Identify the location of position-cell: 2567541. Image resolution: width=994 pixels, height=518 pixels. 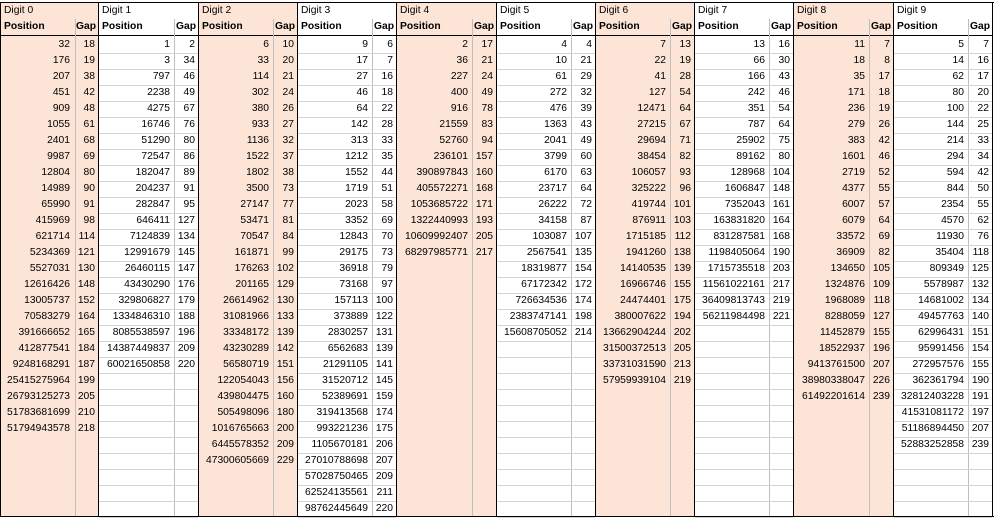
(546, 252).